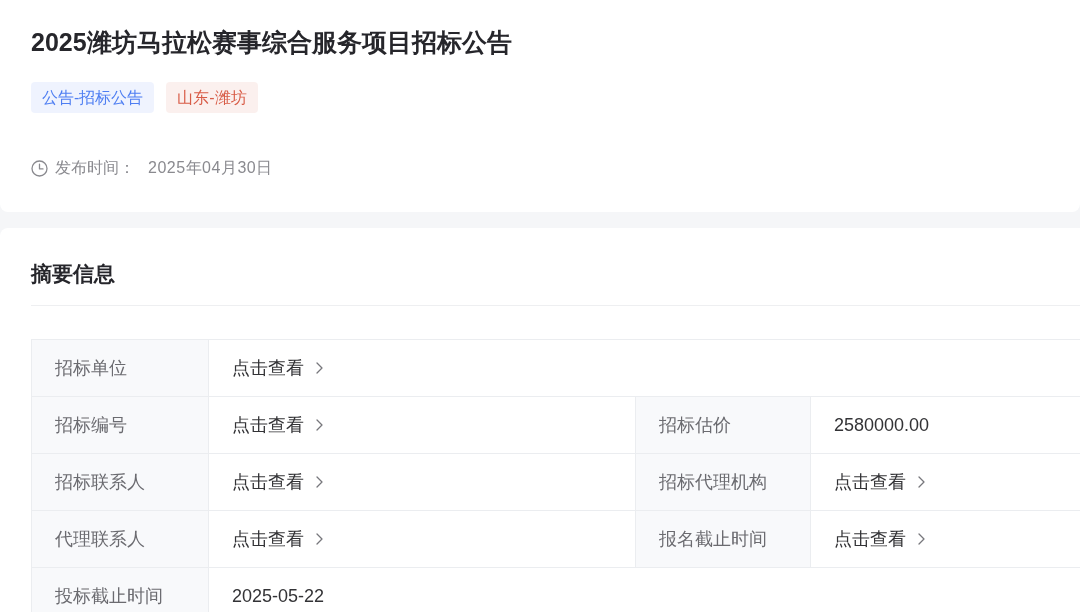 This screenshot has height=612, width=1080. I want to click on field-label: 招标单位, so click(120, 368).